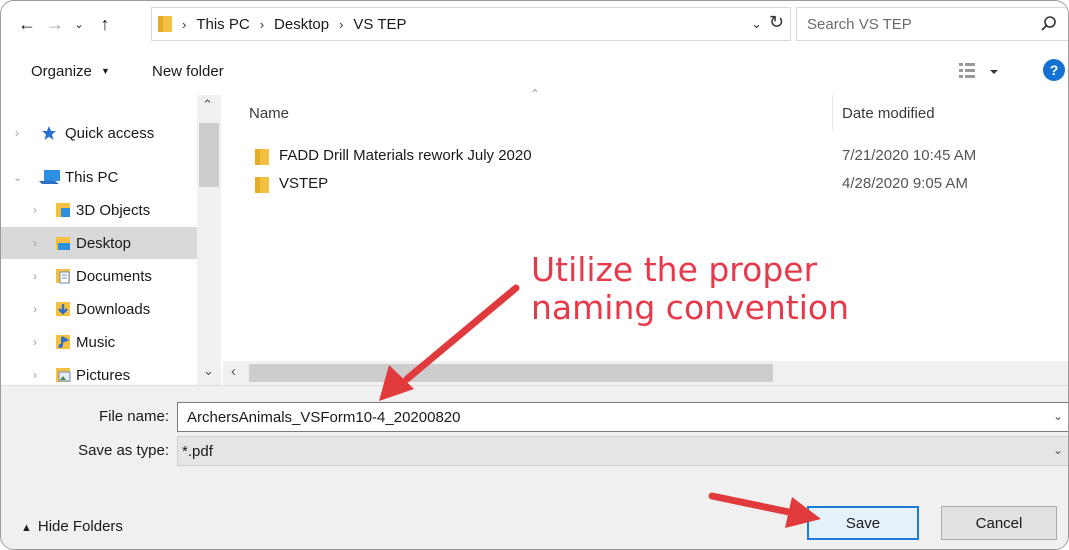 The image size is (1069, 550). Describe the element at coordinates (222, 24) in the screenshot. I see `breadcrumb-this-pc: This PC` at that location.